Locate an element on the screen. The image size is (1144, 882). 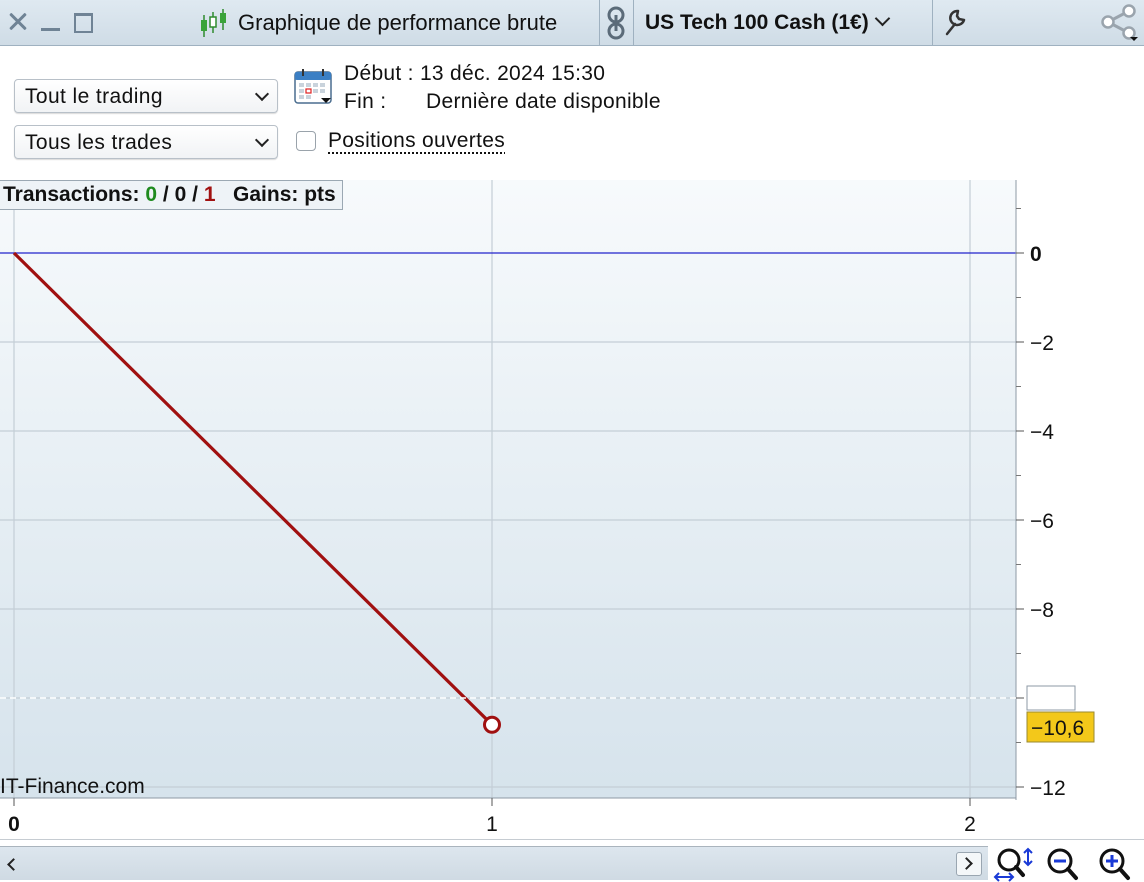
start-date-label: Début : is located at coordinates (379, 73).